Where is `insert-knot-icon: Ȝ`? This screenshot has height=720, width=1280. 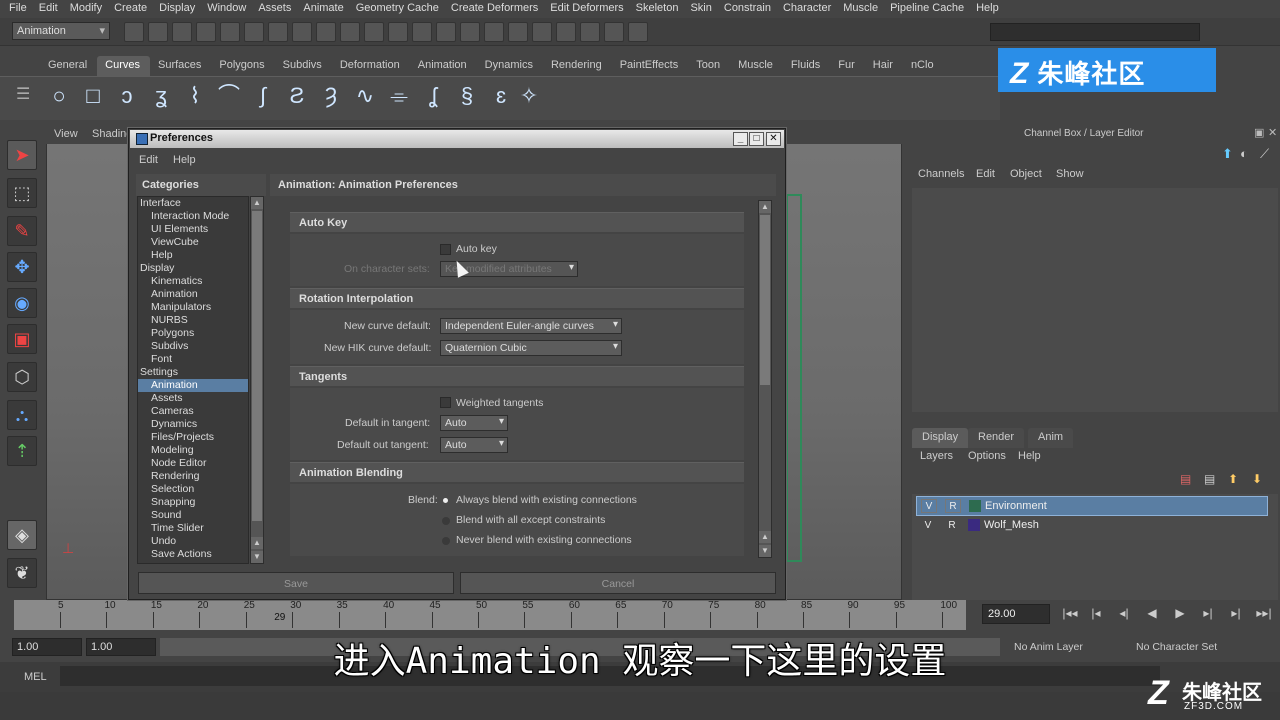 insert-knot-icon: Ȝ is located at coordinates (331, 97).